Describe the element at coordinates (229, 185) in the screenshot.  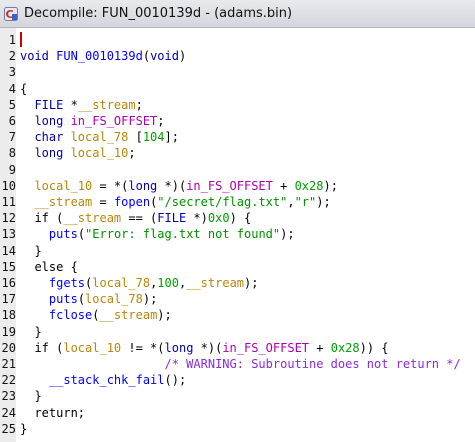
I see `global-token: in_FS_OFFSET` at that location.